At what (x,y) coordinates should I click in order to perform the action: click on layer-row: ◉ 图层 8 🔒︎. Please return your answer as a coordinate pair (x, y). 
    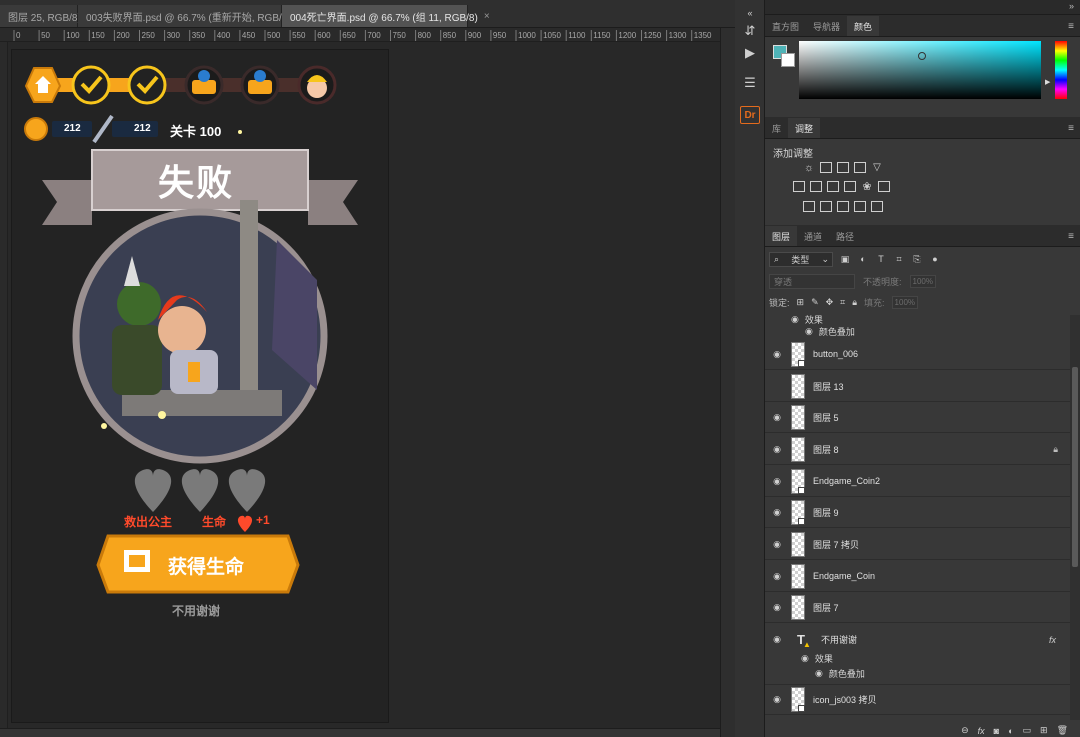
    Looking at the image, I should click on (917, 449).